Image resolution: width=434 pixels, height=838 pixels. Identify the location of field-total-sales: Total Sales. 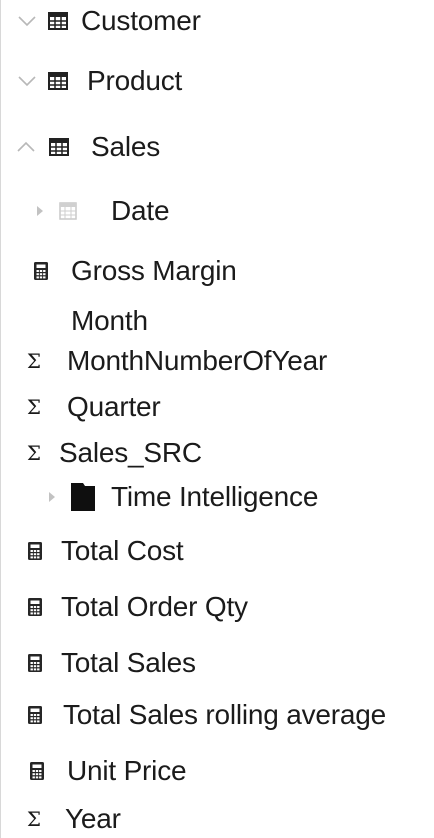
(110, 663).